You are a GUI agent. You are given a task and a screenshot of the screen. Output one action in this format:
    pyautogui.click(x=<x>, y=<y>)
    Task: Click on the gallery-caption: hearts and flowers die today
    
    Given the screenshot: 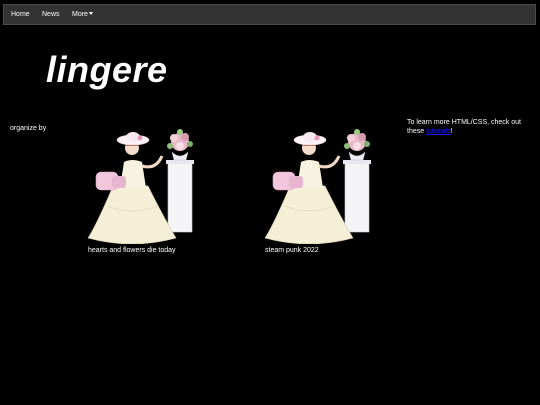 What is the action you would take?
    pyautogui.click(x=147, y=250)
    